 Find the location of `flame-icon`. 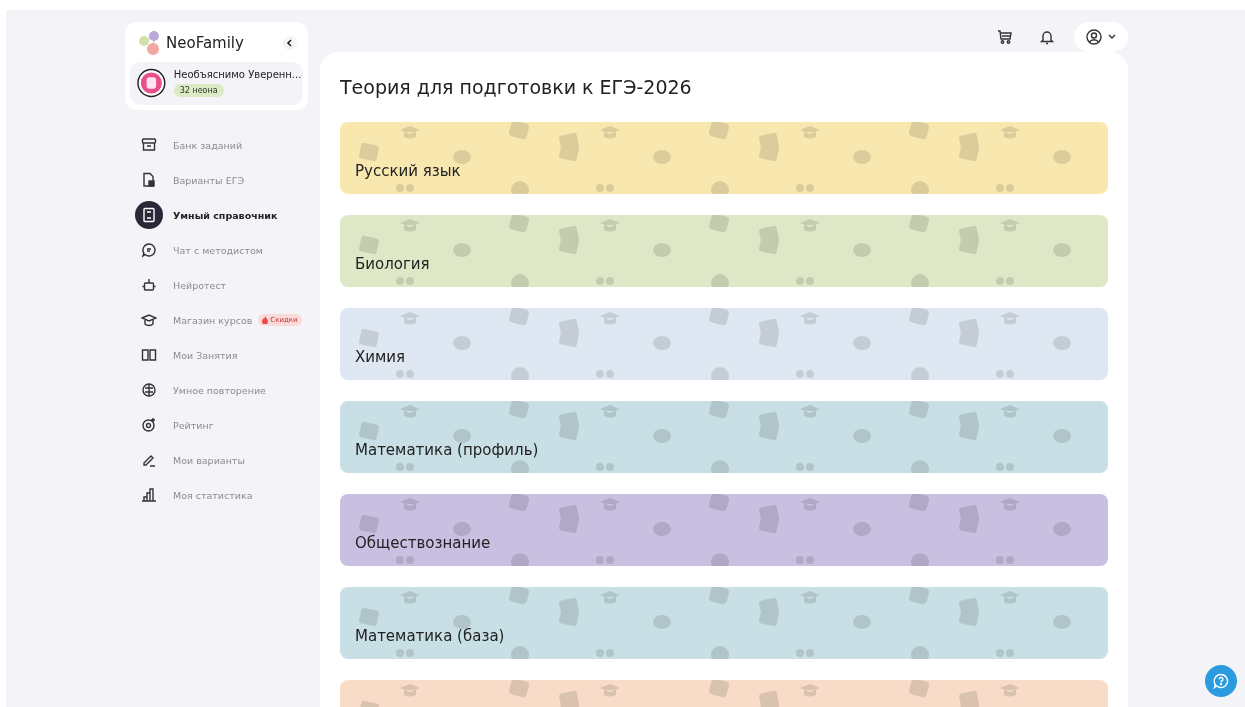

flame-icon is located at coordinates (265, 320).